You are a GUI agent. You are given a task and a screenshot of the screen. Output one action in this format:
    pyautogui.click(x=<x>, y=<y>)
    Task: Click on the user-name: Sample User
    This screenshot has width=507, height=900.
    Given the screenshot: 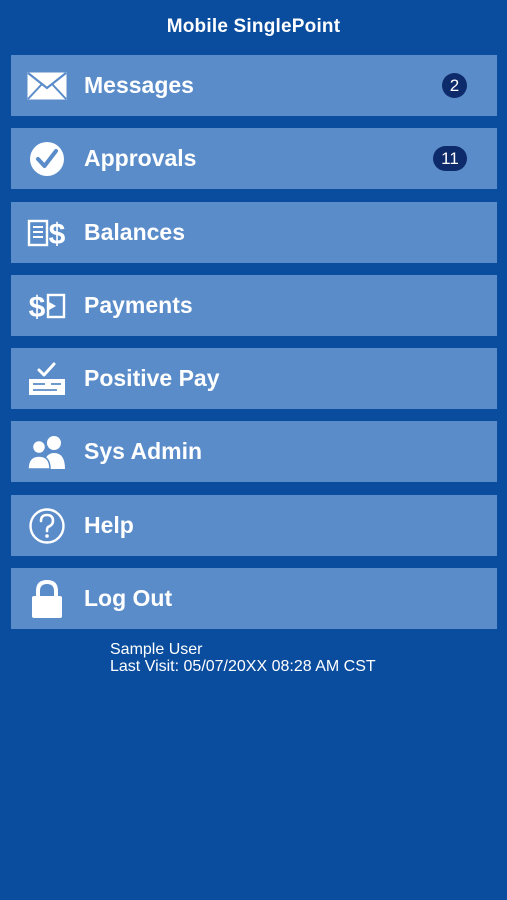 What is the action you would take?
    pyautogui.click(x=156, y=649)
    